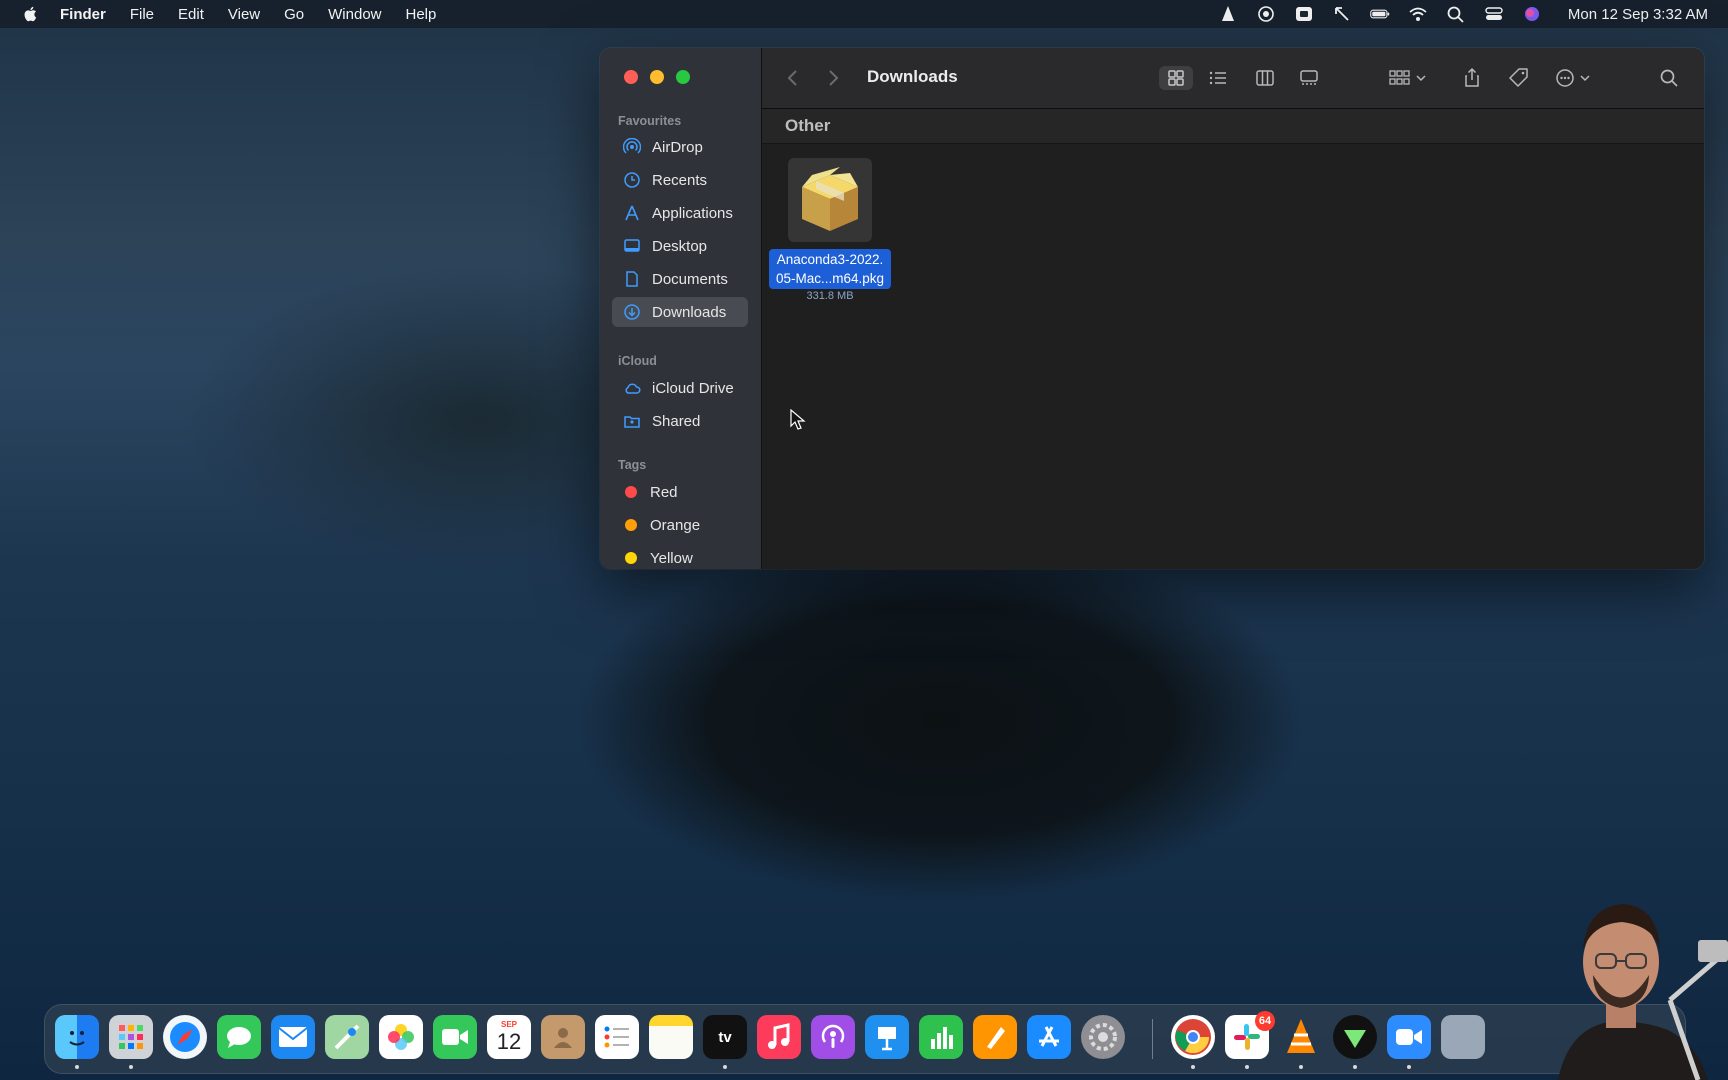 Image resolution: width=1728 pixels, height=1080 pixels. What do you see at coordinates (563, 1037) in the screenshot?
I see `dock-contacts-icon` at bounding box center [563, 1037].